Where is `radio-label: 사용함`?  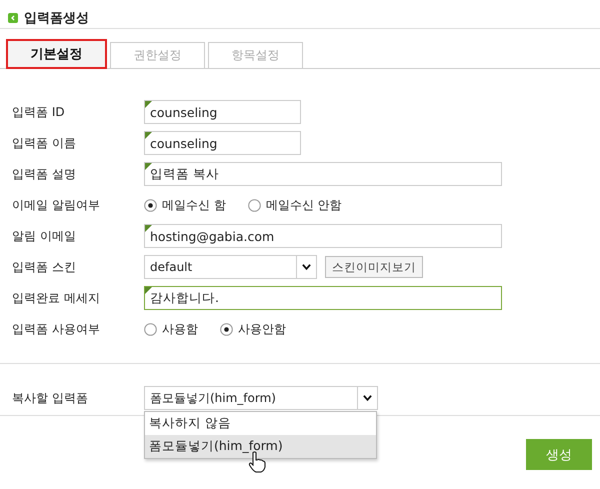
radio-label: 사용함 is located at coordinates (180, 329).